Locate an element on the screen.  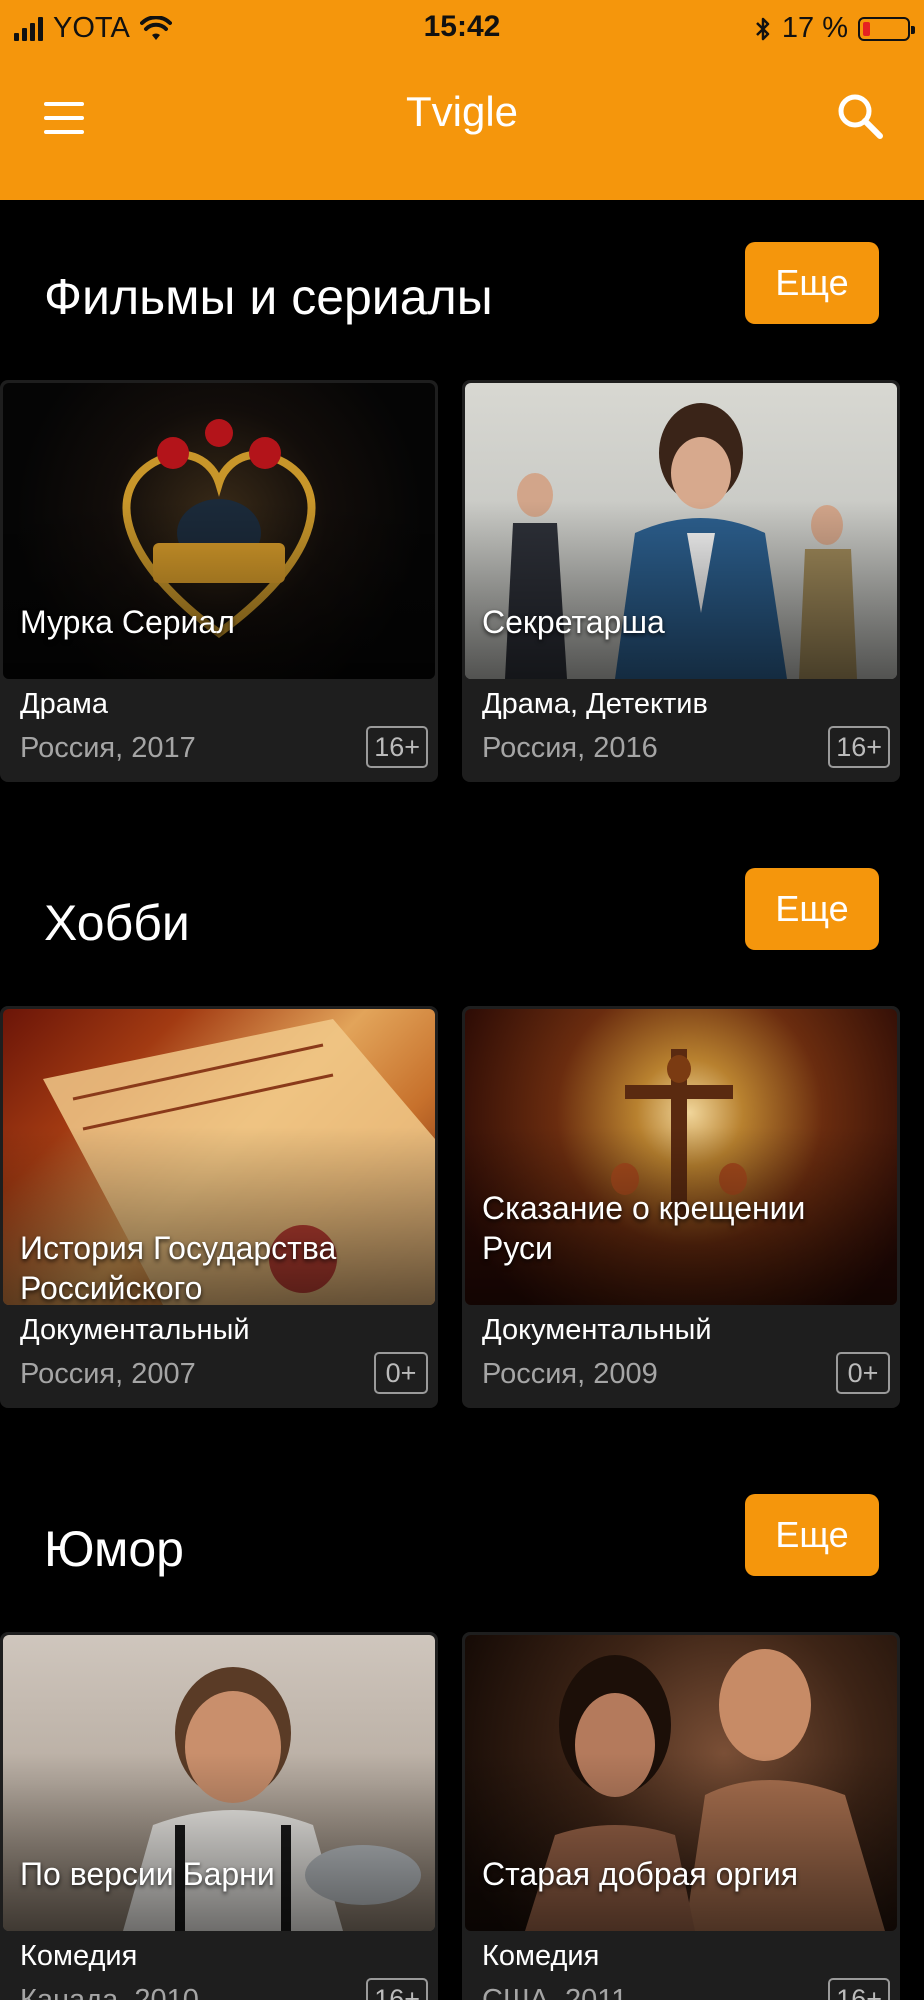
content-card: По версии Барни Комедия Канада, 2010 16+ is located at coordinates (219, 1816).